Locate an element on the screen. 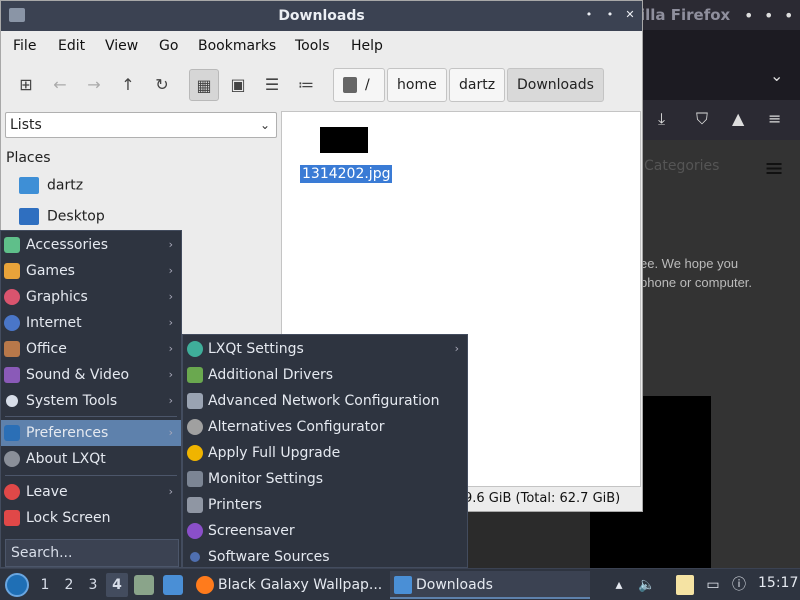  shield-icon: ⛉ is located at coordinates (702, 119).